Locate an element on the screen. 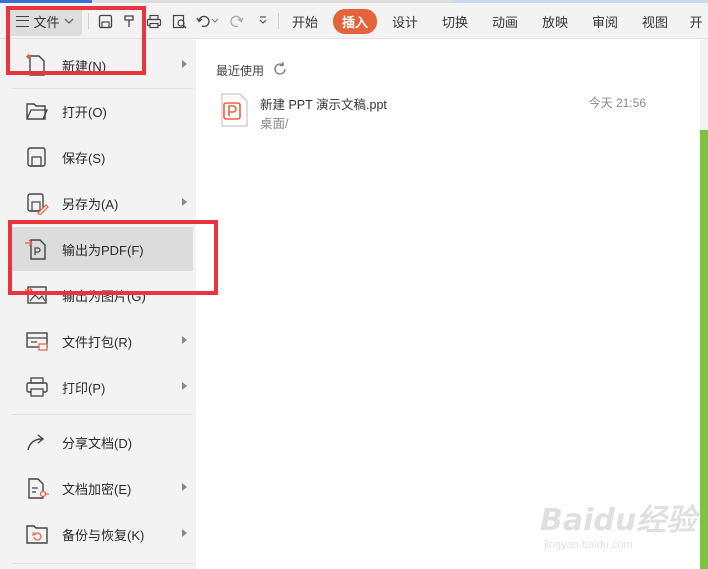 Image resolution: width=708 pixels, height=569 pixels. tab-transitions: 切换 is located at coordinates (455, 21).